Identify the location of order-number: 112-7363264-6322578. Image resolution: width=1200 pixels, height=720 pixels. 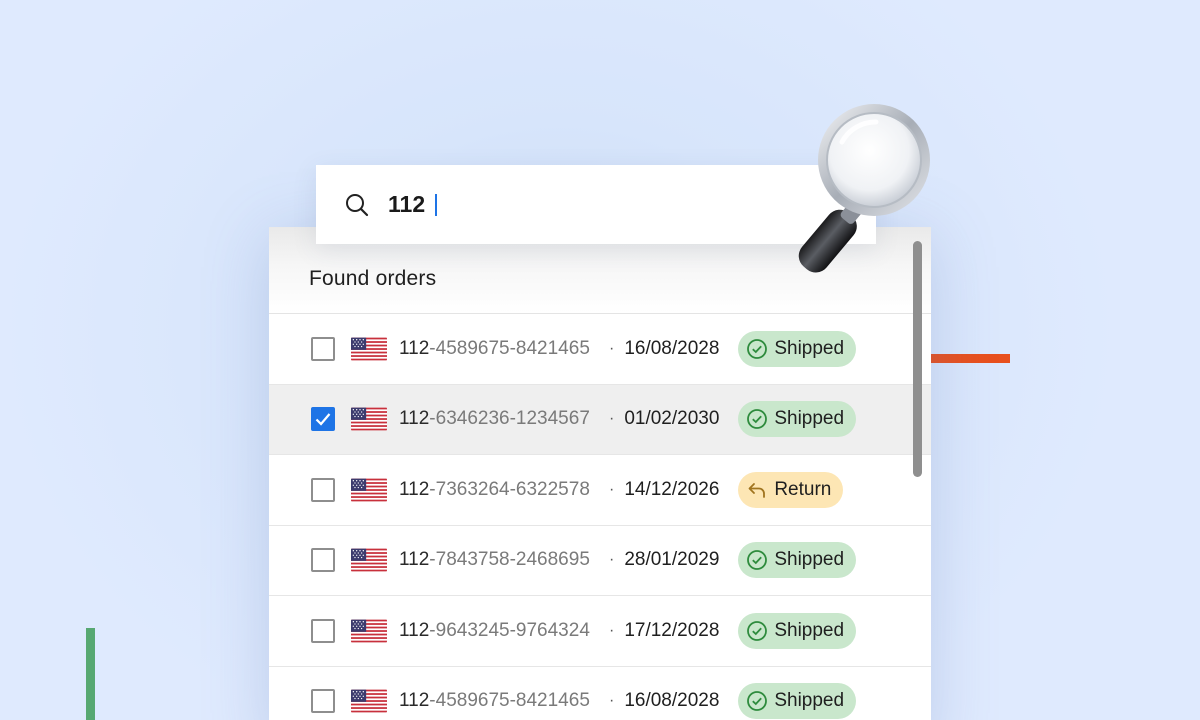
(499, 490).